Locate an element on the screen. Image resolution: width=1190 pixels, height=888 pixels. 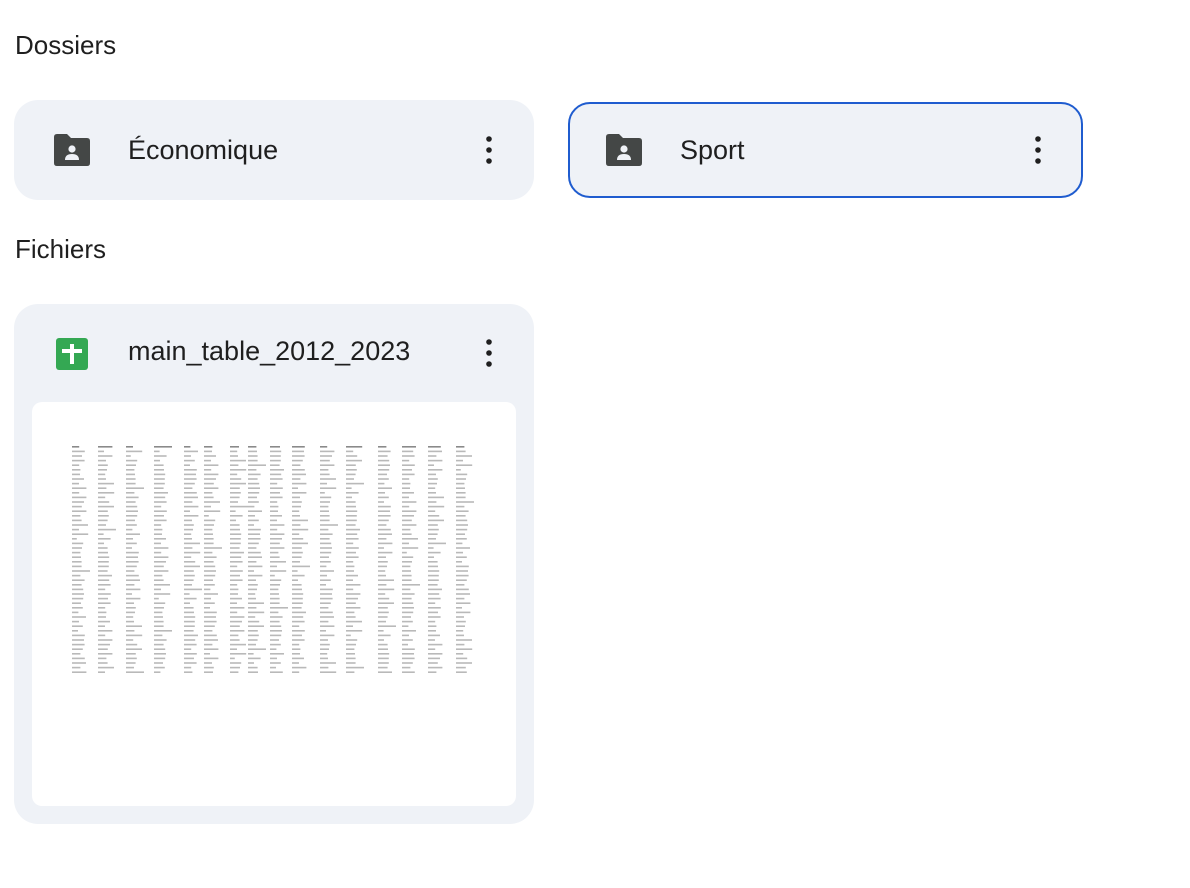
folder-card-economique: Économique is located at coordinates (274, 150).